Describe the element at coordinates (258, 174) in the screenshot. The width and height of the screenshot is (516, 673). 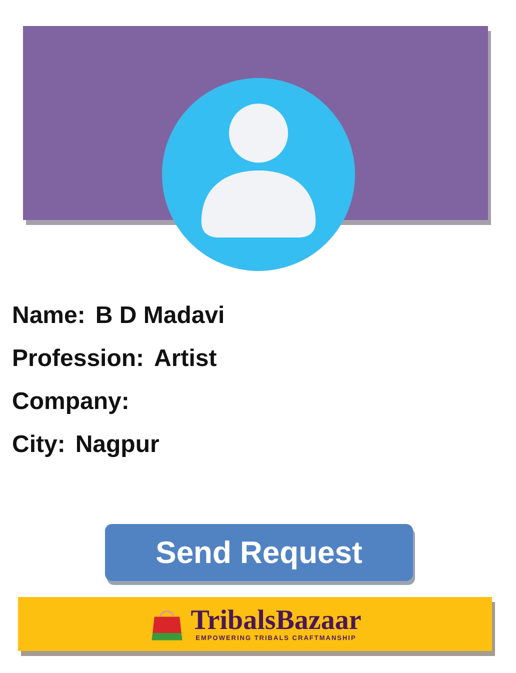
I see `user-avatar-icon` at that location.